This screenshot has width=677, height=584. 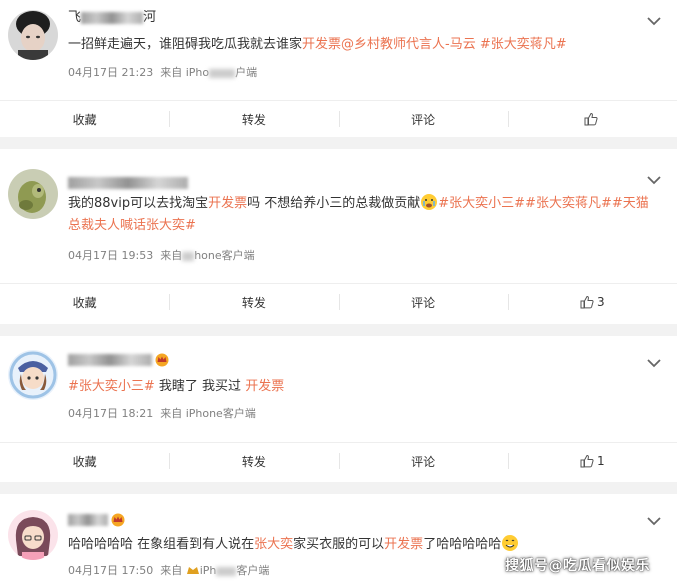 What do you see at coordinates (363, 545) in the screenshot?
I see `post-text: 哈哈哈哈哈 在象组看到有人说在张大奕家买衣服的可以开发票了哈哈哈哈哈` at bounding box center [363, 545].